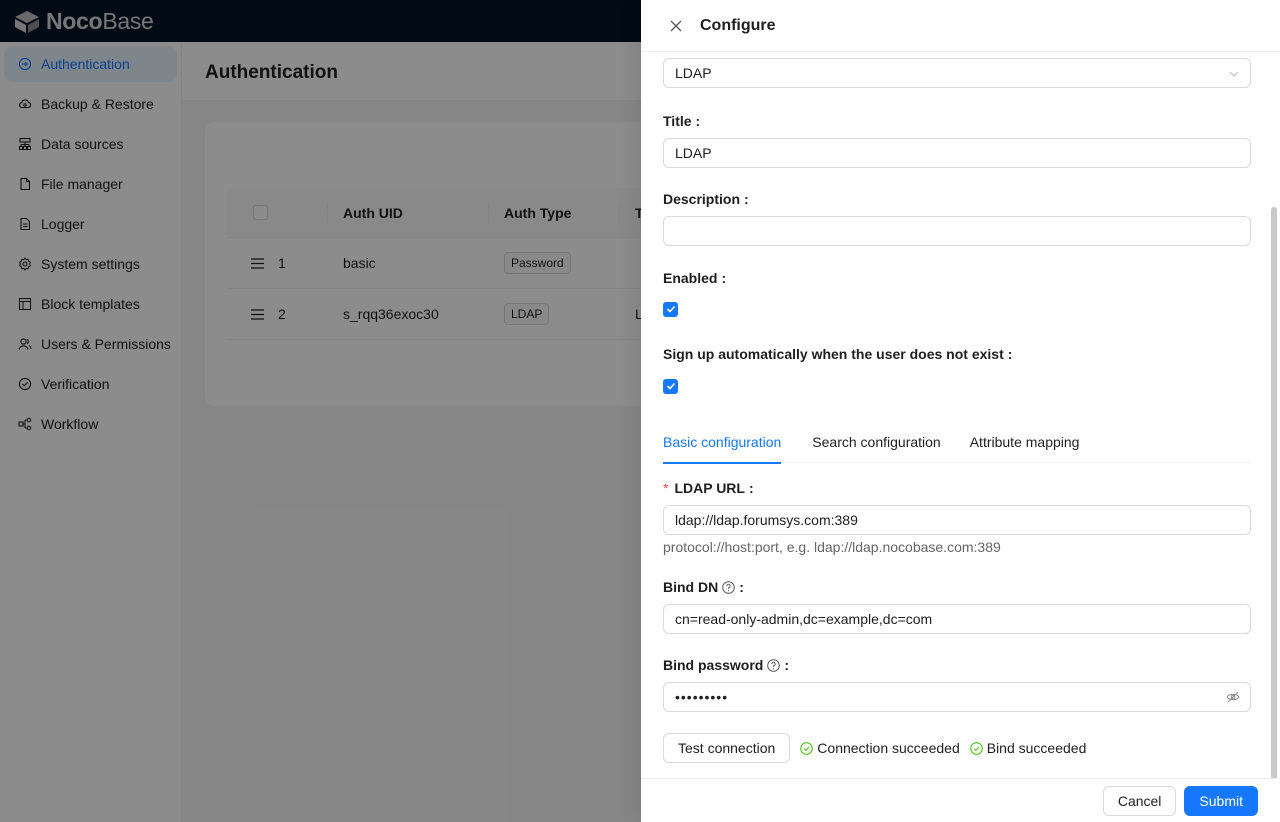 The height and width of the screenshot is (822, 1280). I want to click on tab-search-configuration: Search configuration, so click(876, 446).